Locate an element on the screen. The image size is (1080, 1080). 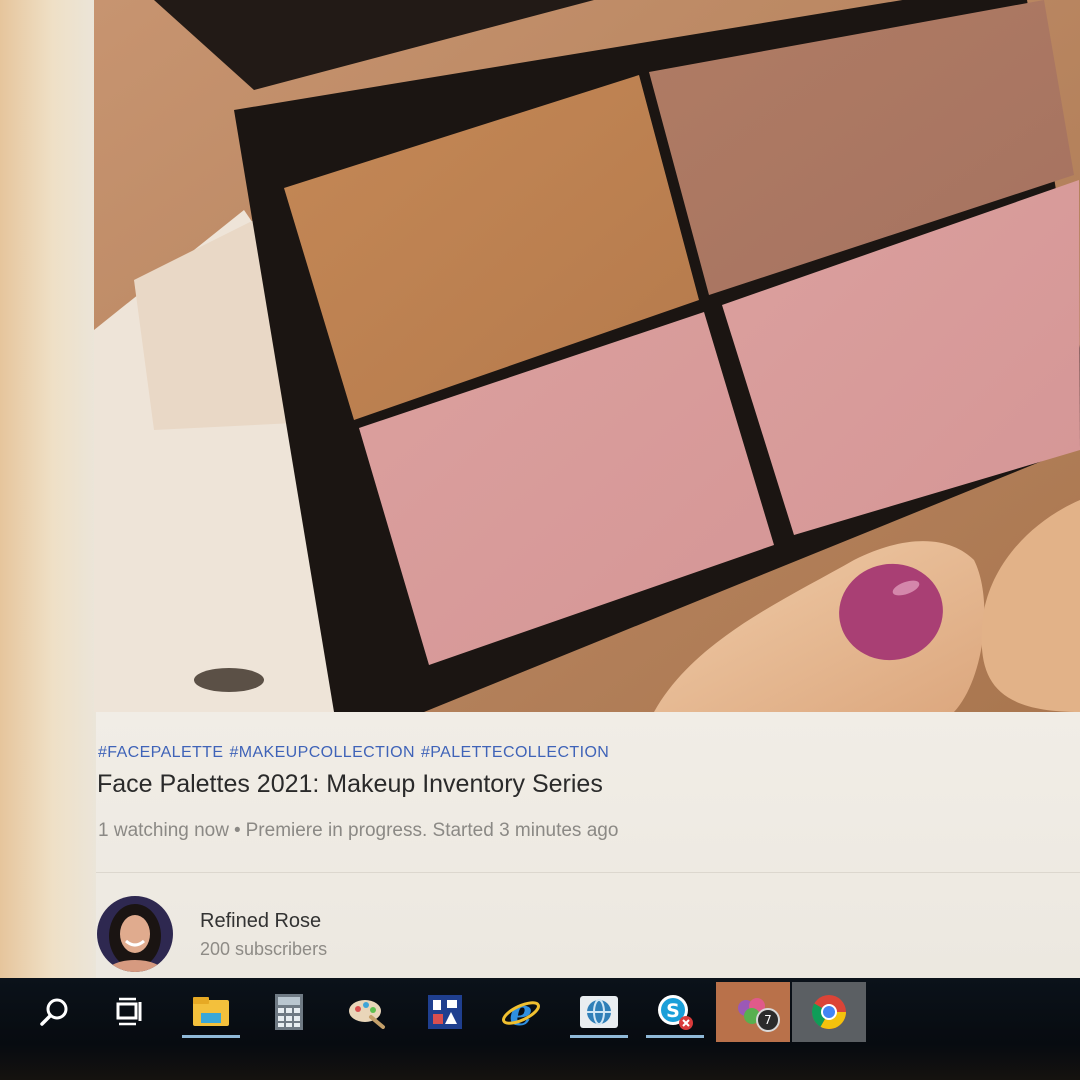
internet-explorer-icon: e is located at coordinates (521, 1012).